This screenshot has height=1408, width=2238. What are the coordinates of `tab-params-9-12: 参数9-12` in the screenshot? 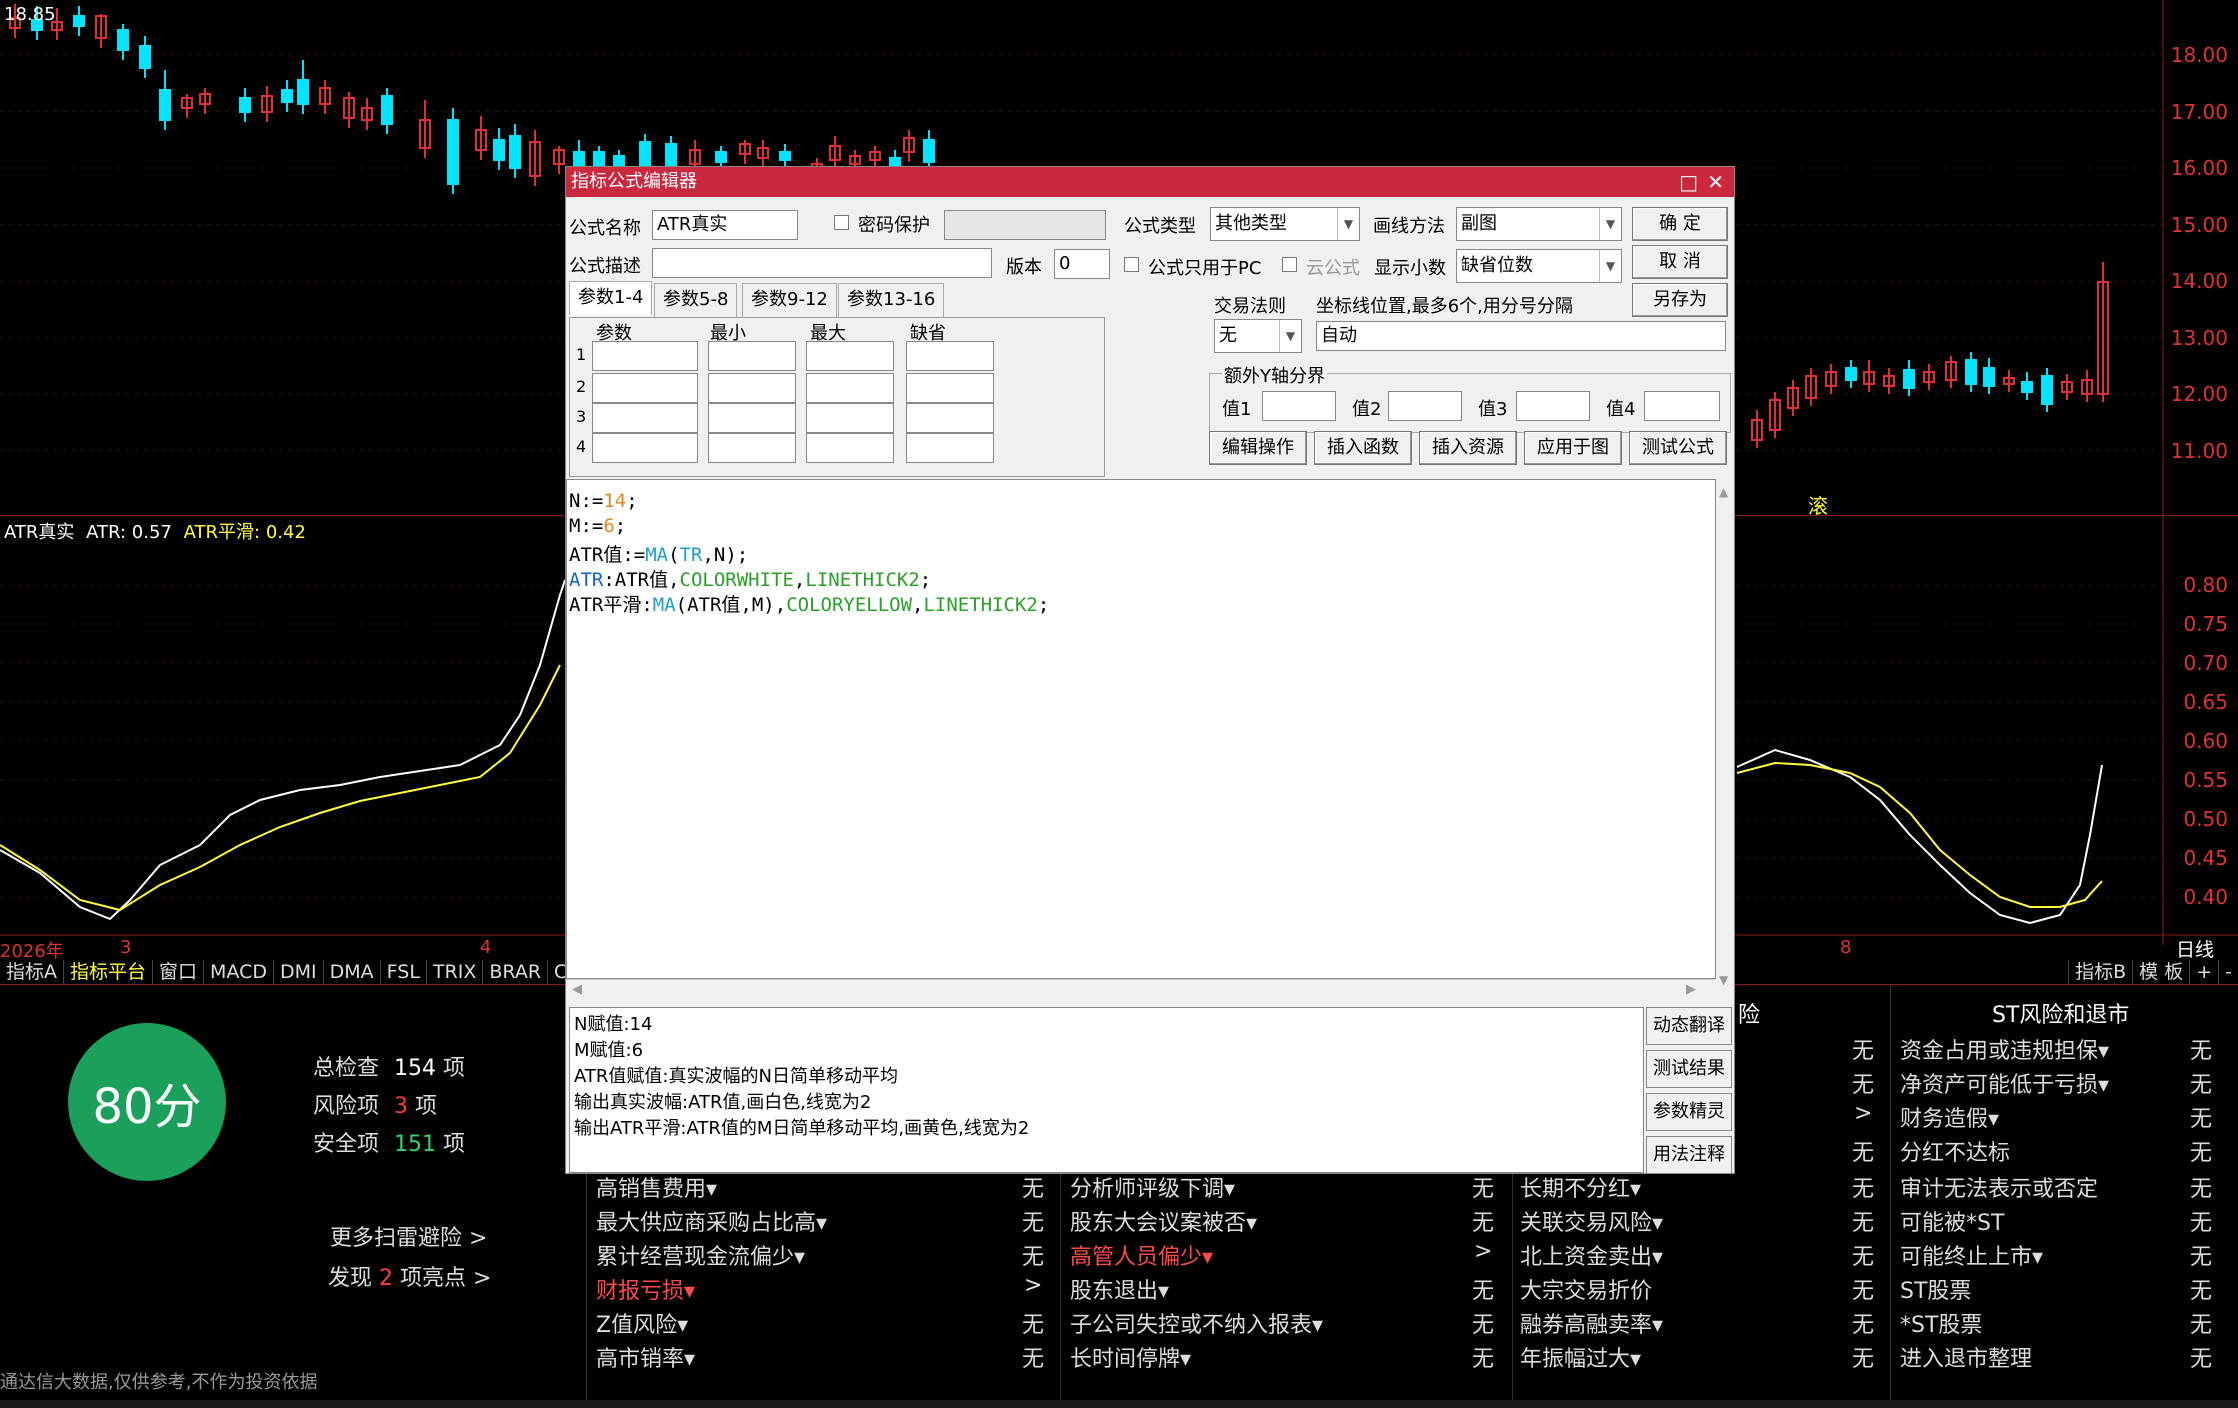 It's located at (789, 300).